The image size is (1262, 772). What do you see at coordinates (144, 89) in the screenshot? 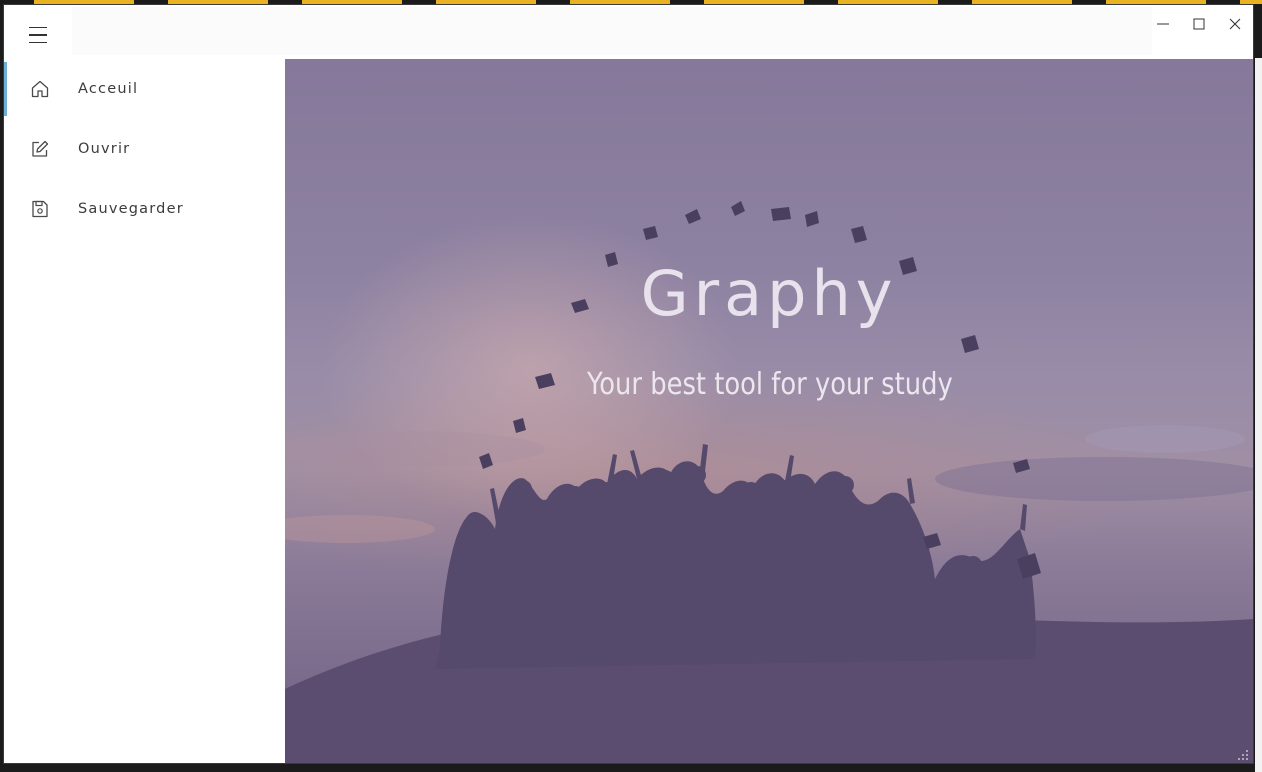
I see `sidebar-item-acceuil: Acceuil` at bounding box center [144, 89].